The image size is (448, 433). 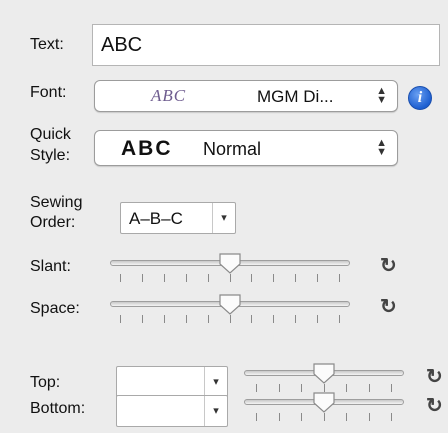 What do you see at coordinates (420, 98) in the screenshot?
I see `info-icon: i` at bounding box center [420, 98].